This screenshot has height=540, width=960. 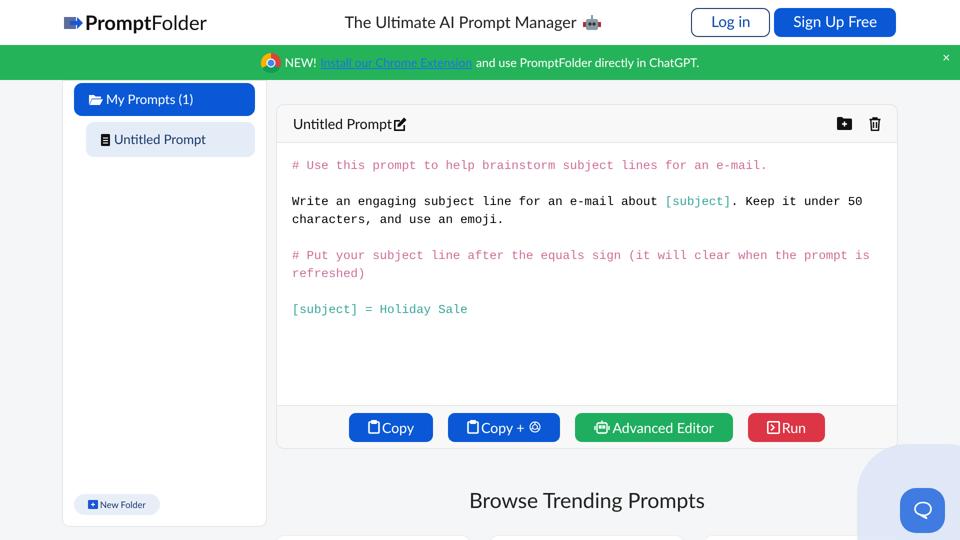 What do you see at coordinates (105, 140) in the screenshot?
I see `document-icon` at bounding box center [105, 140].